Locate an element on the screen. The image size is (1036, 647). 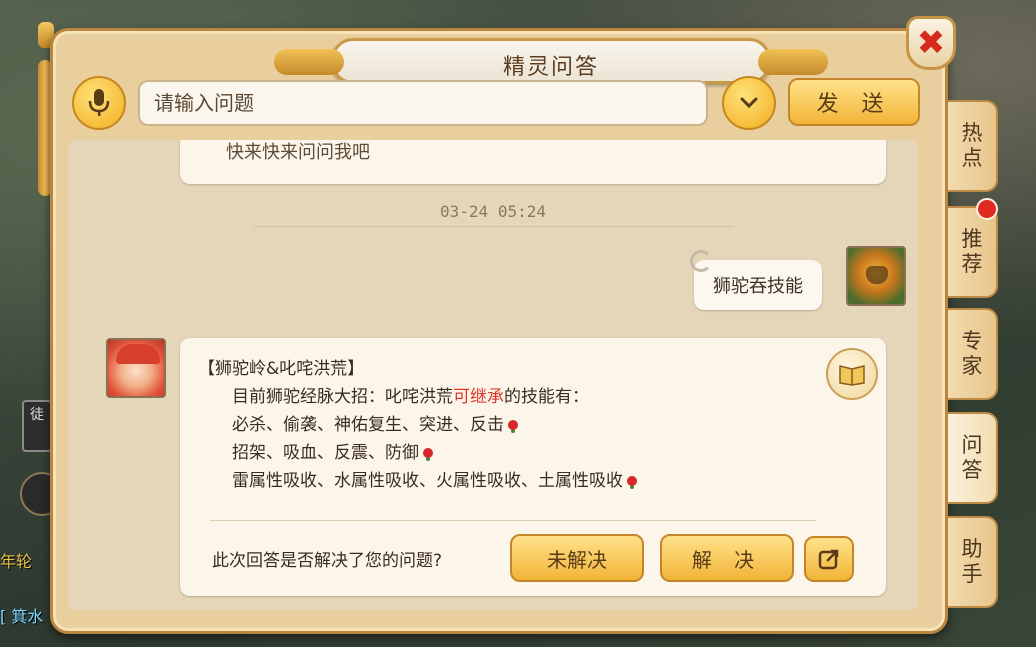
send-button: 发 送 is located at coordinates (854, 102).